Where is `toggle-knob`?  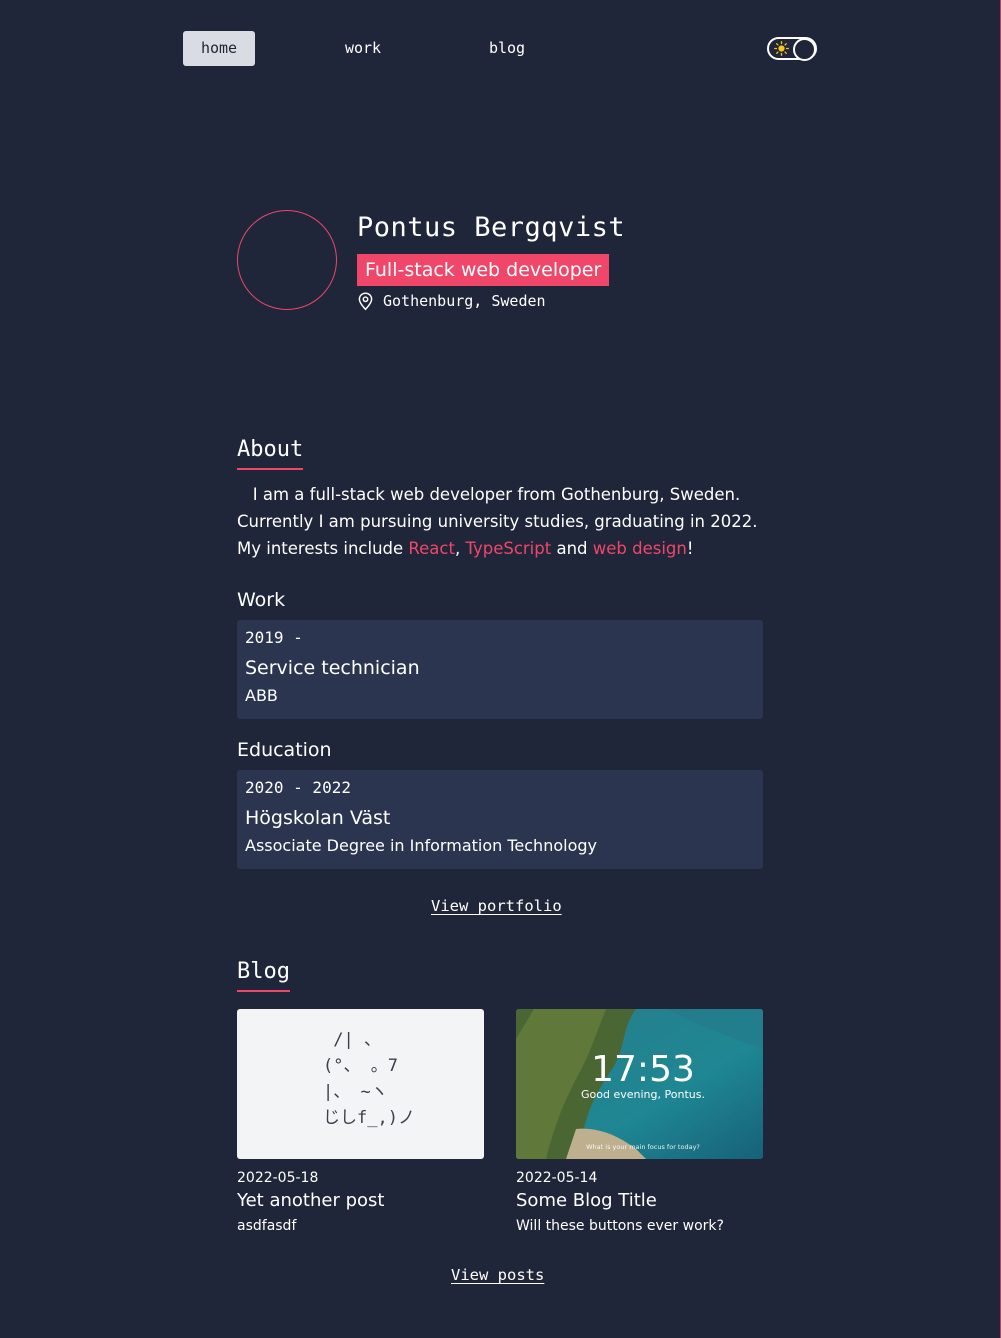
toggle-knob is located at coordinates (804, 49).